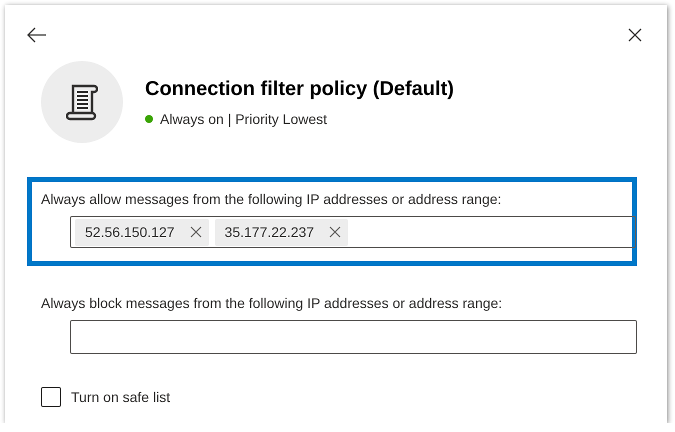 The image size is (675, 432). I want to click on scroll-icon, so click(82, 102).